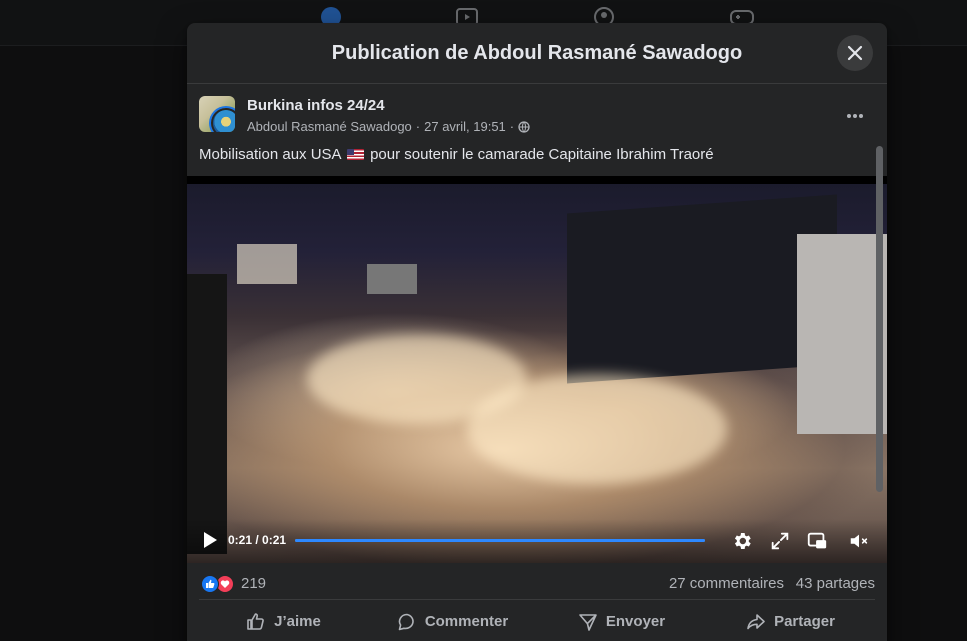 This screenshot has height=641, width=967. What do you see at coordinates (256, 621) in the screenshot?
I see `thumbs-up-icon` at bounding box center [256, 621].